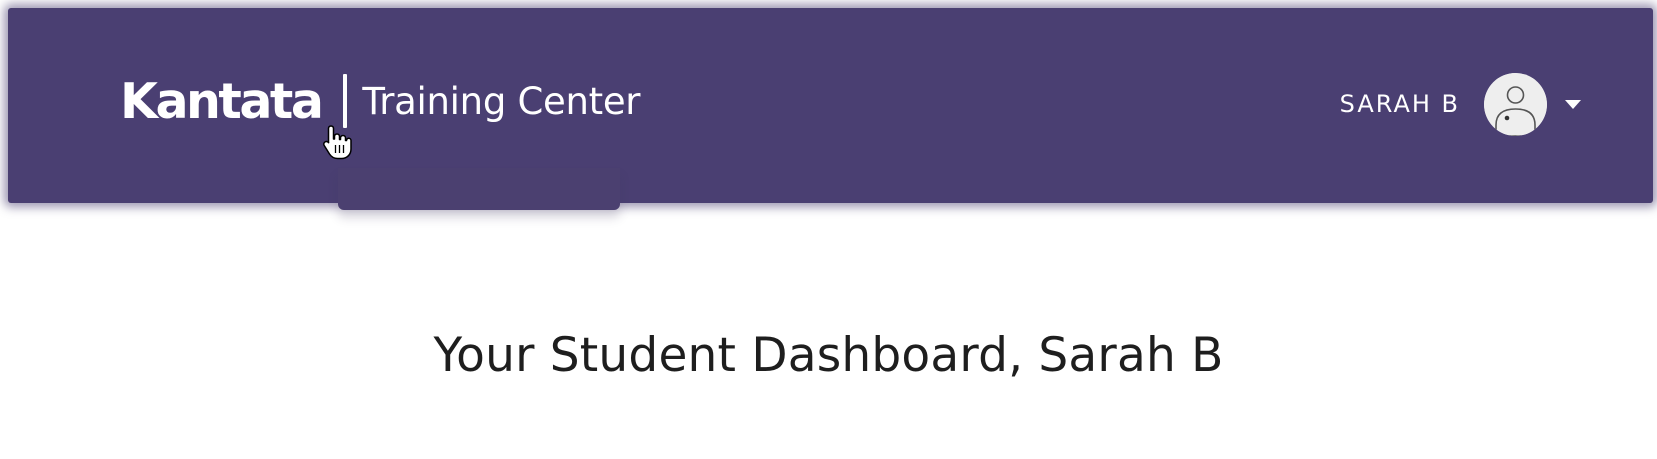 The image size is (1657, 459). I want to click on user-menu-button: SARAH B, so click(1460, 104).